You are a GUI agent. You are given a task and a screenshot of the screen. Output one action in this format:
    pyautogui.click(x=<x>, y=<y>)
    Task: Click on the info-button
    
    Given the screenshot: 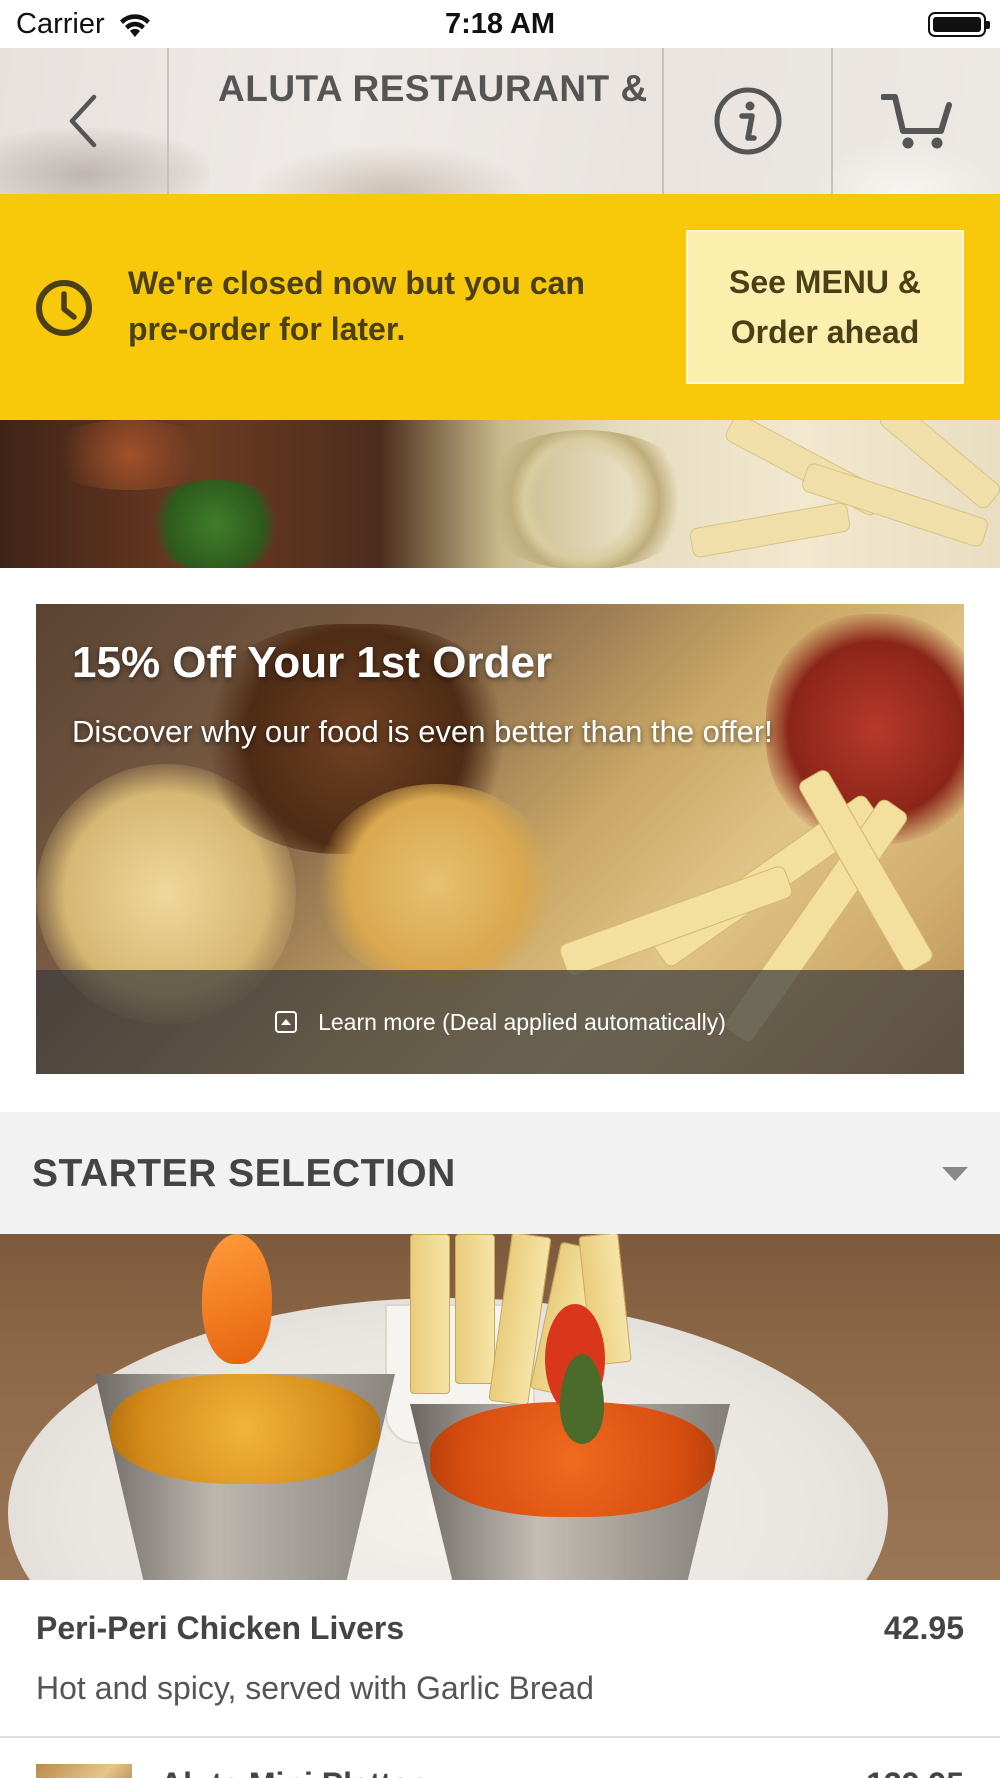 What is the action you would take?
    pyautogui.click(x=748, y=121)
    